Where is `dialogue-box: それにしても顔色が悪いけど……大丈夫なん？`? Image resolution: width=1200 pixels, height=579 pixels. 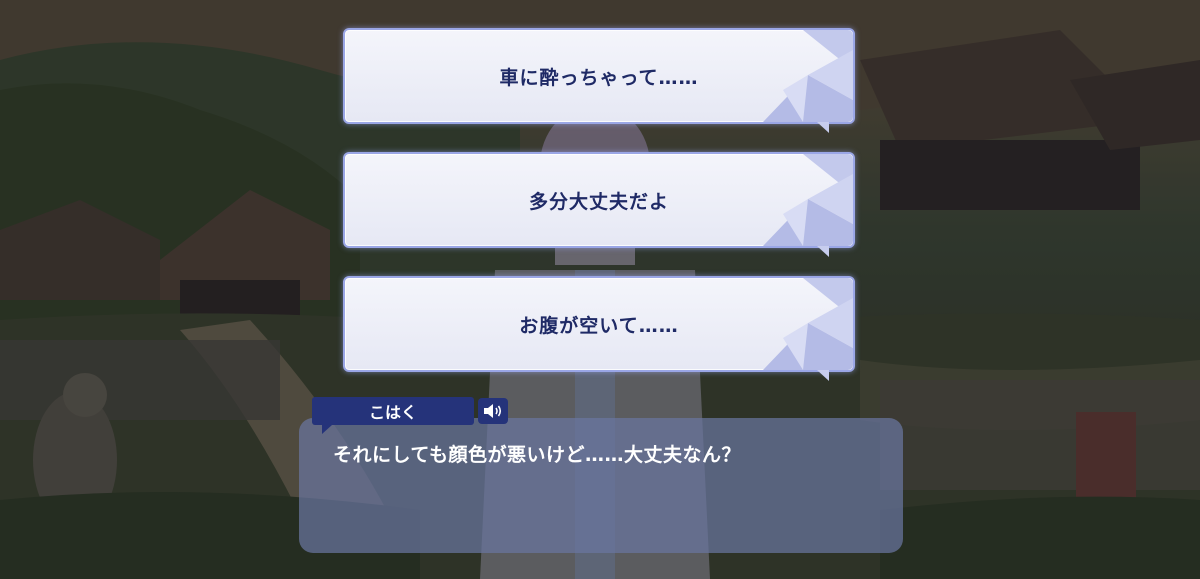
dialogue-box: それにしても顔色が悪いけど……大丈夫なん？ is located at coordinates (601, 485).